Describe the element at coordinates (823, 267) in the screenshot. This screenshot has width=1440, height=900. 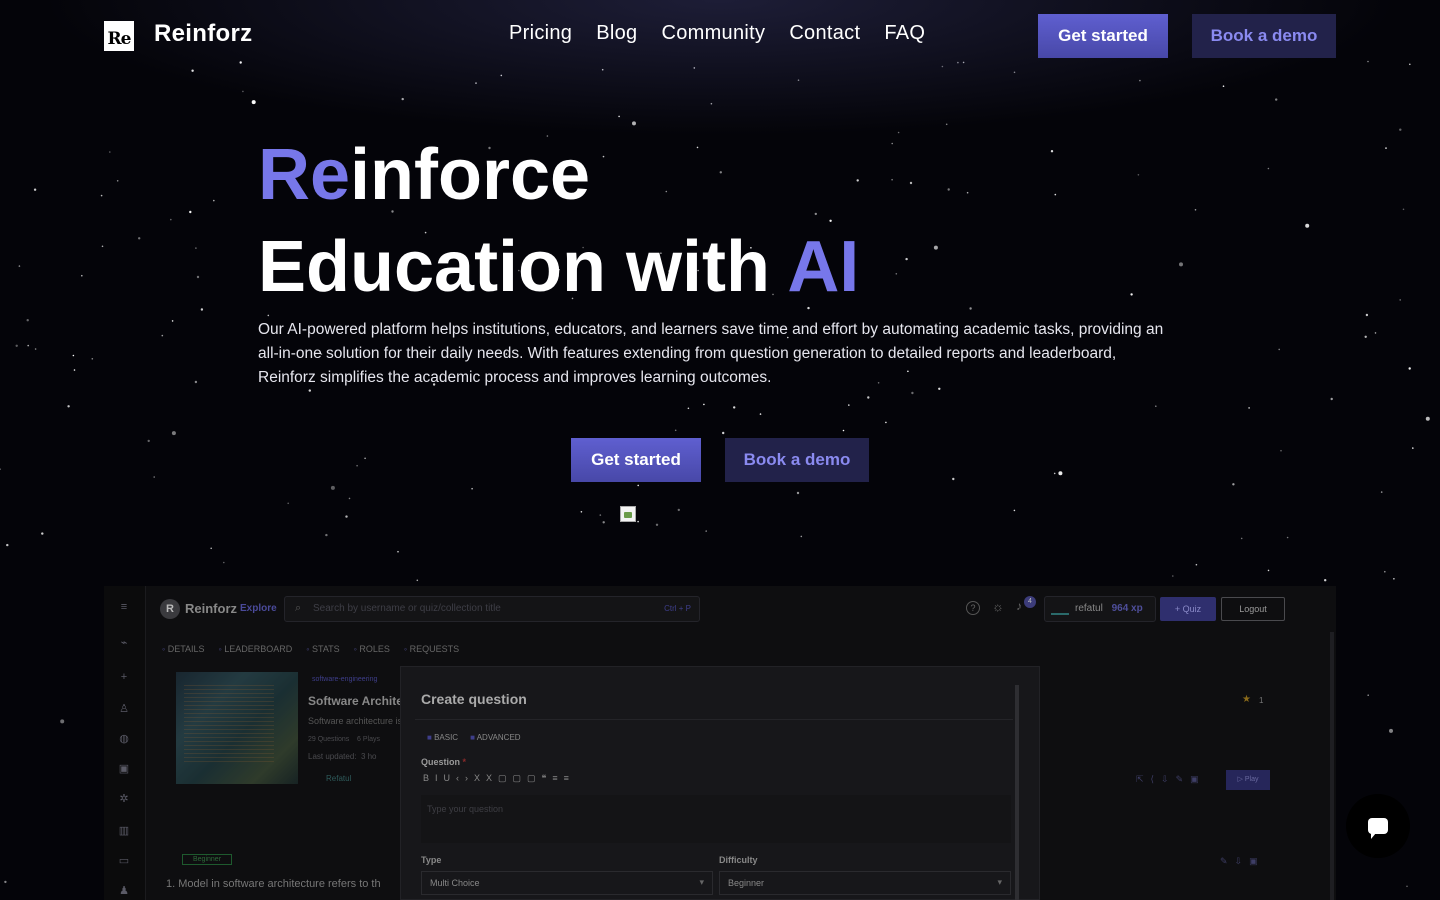
I see `hero-title-accent-ai: AI` at that location.